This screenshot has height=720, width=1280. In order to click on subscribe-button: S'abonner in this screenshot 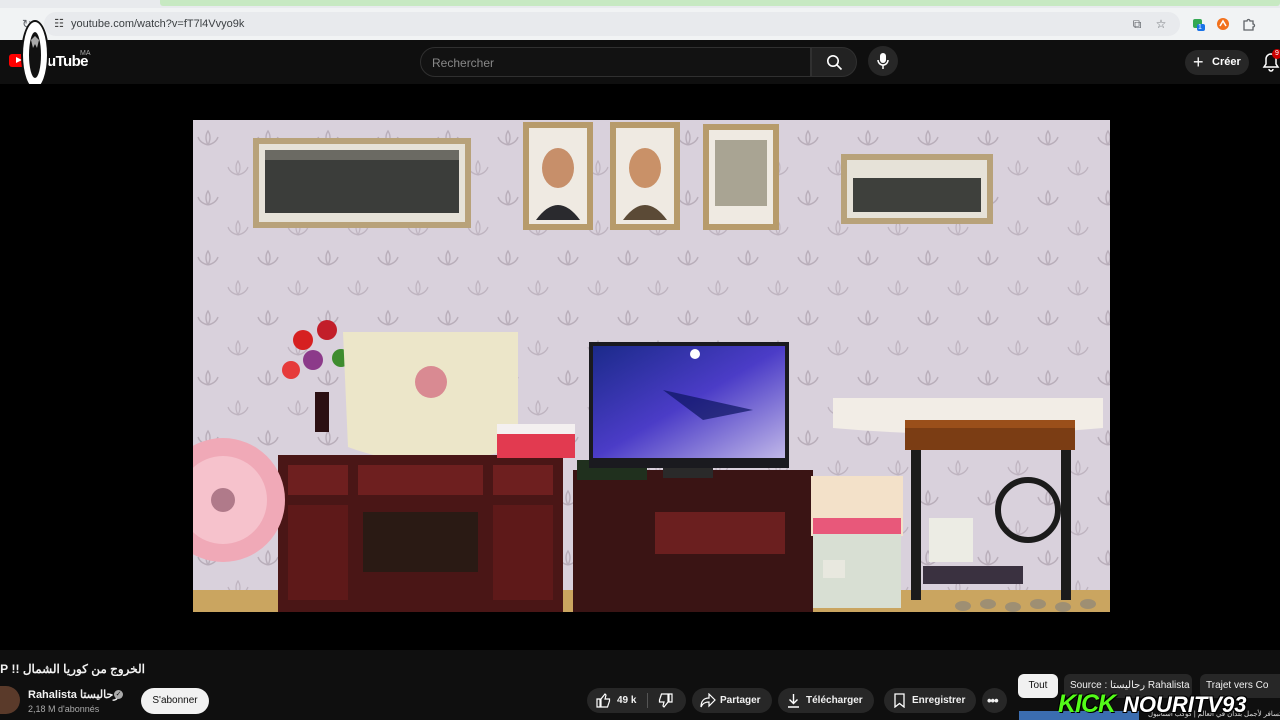, I will do `click(175, 701)`.